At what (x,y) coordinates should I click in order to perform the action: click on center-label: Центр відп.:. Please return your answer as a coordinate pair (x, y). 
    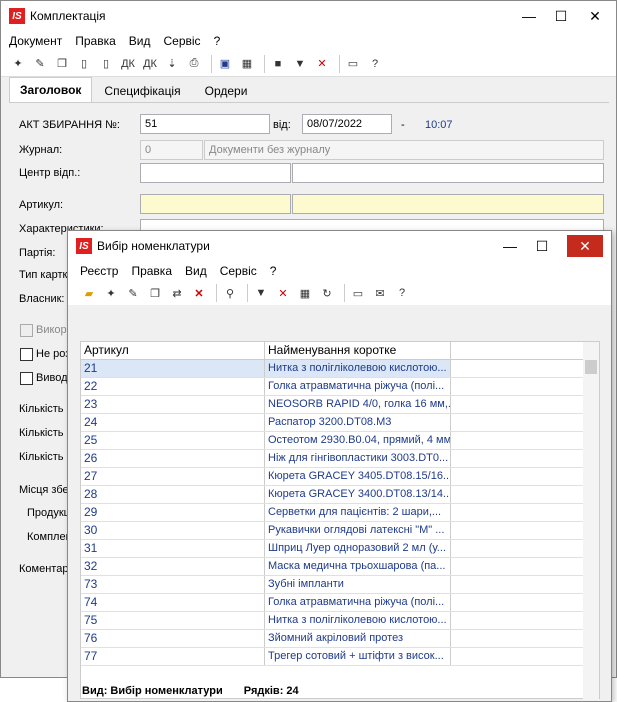
    Looking at the image, I should click on (50, 173).